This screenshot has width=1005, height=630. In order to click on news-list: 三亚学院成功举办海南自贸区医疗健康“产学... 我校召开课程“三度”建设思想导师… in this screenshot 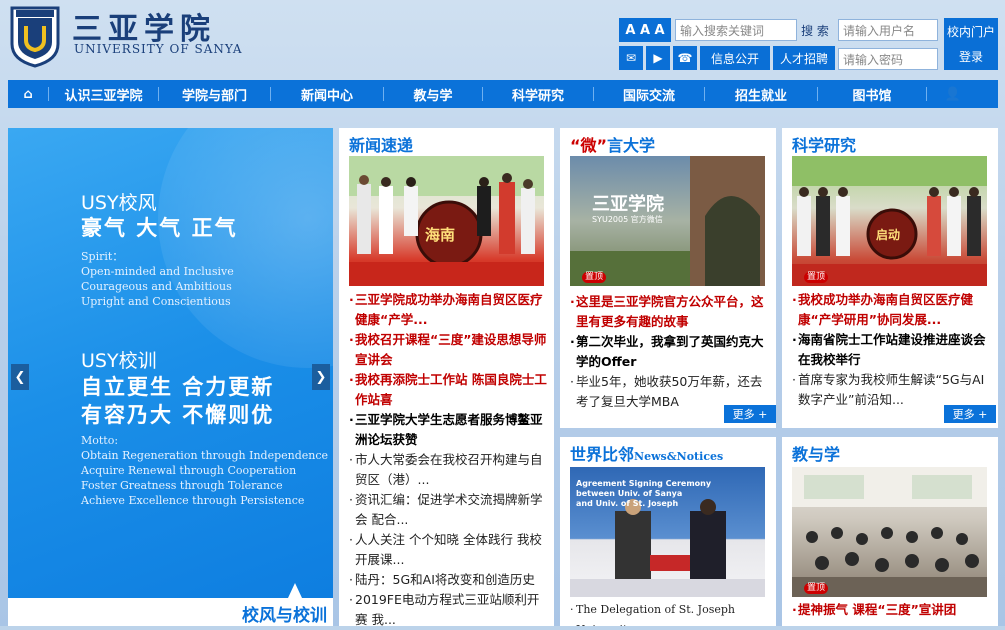, I will do `click(449, 460)`.